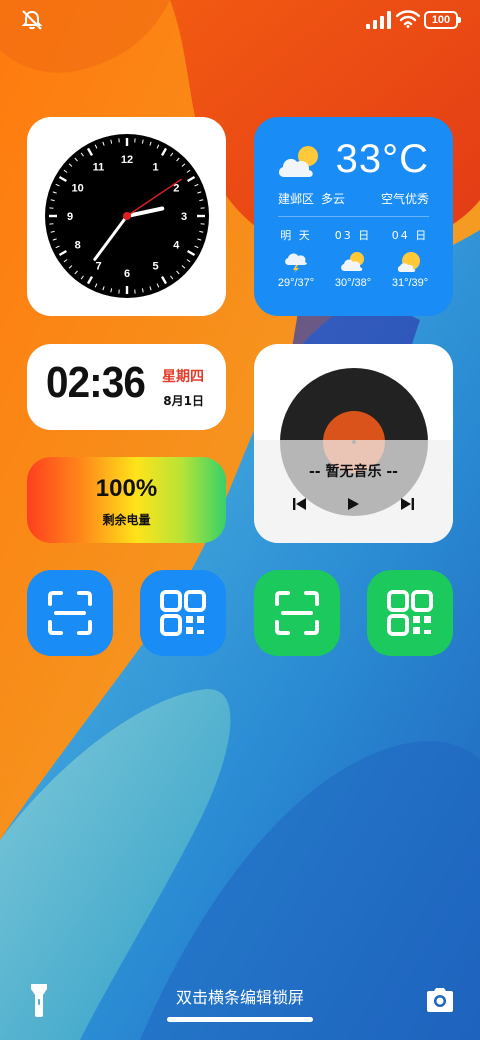 The image size is (480, 1040). Describe the element at coordinates (296, 263) in the screenshot. I see `thunderstorm-icon` at that location.